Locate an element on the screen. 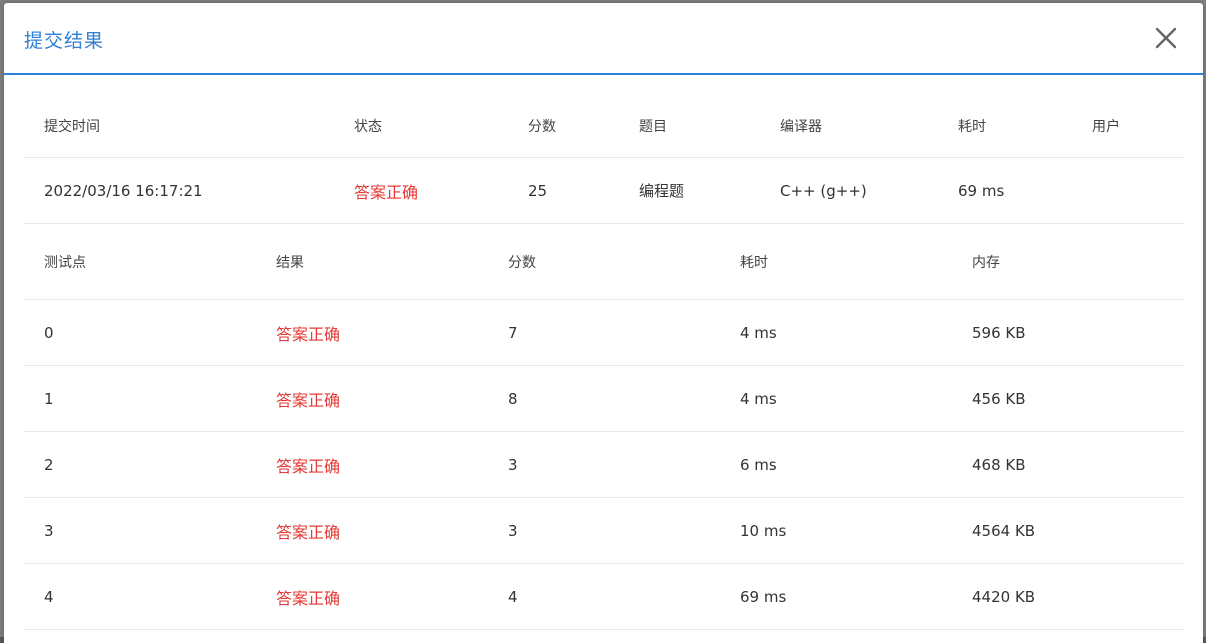  test-point-cell: 3 is located at coordinates (140, 530).